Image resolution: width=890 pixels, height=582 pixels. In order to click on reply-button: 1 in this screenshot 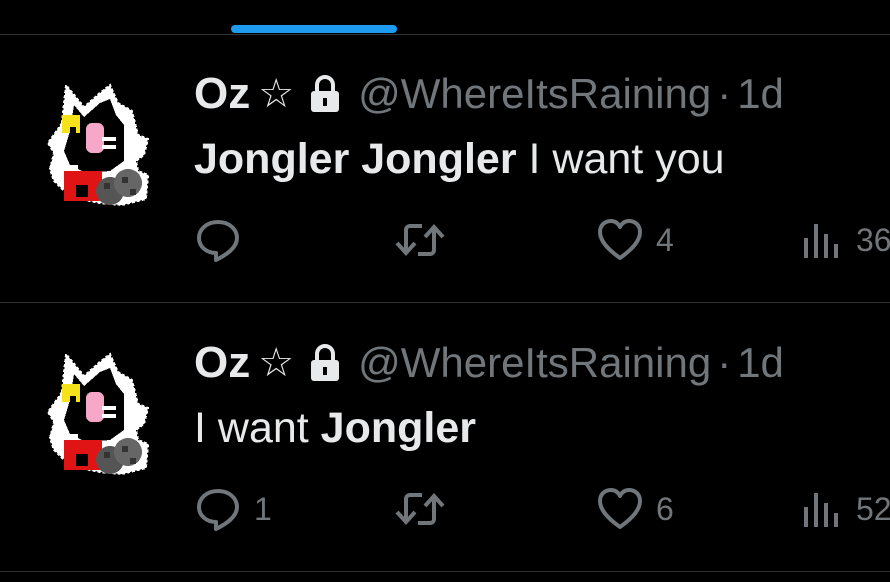, I will do `click(233, 509)`.